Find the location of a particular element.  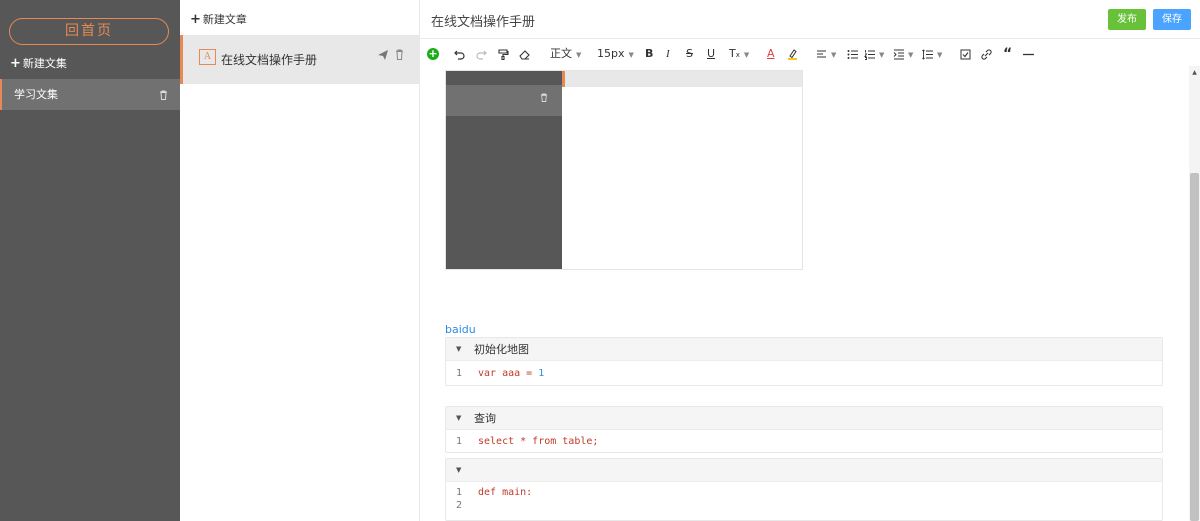

heading-select: 正文 ▼ is located at coordinates (565, 54).